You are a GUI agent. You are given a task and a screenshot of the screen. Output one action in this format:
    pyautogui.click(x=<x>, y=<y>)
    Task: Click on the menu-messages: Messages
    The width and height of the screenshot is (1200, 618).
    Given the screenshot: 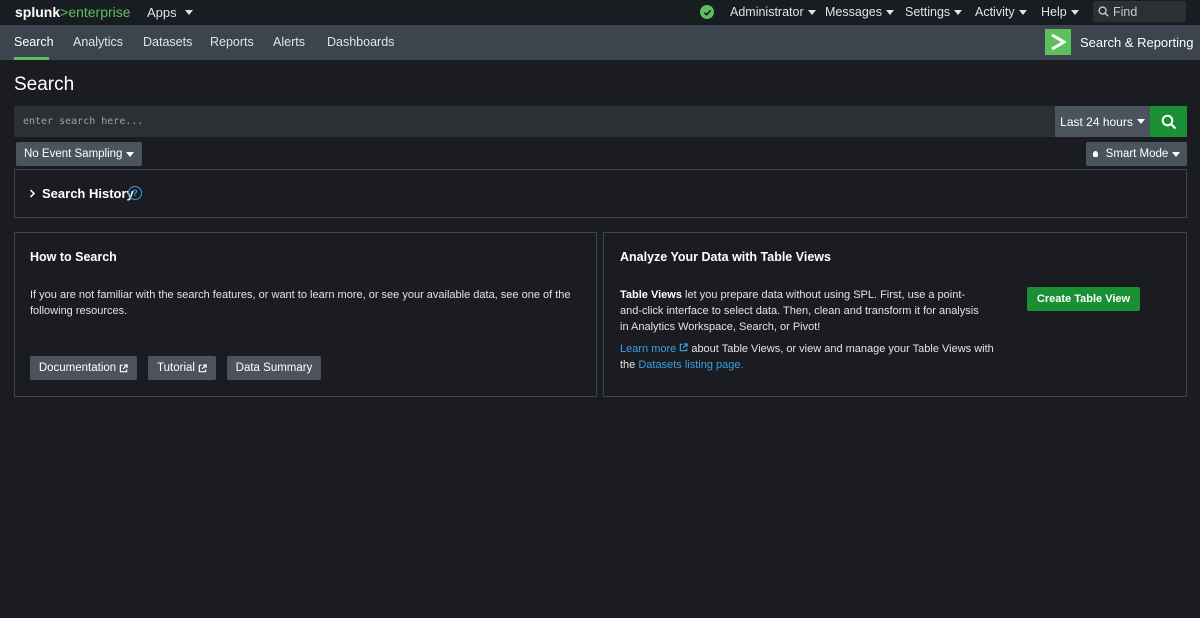 What is the action you would take?
    pyautogui.click(x=859, y=12)
    